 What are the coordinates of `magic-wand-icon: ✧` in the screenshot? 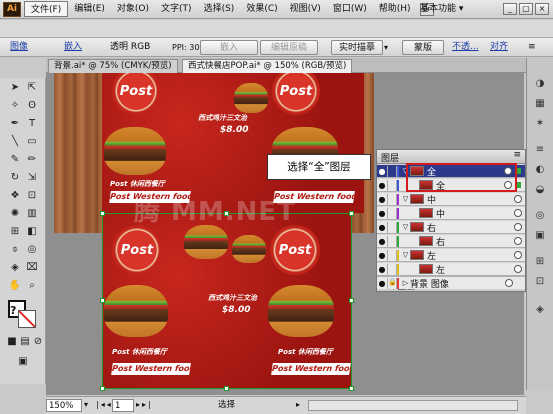 It's located at (15, 105).